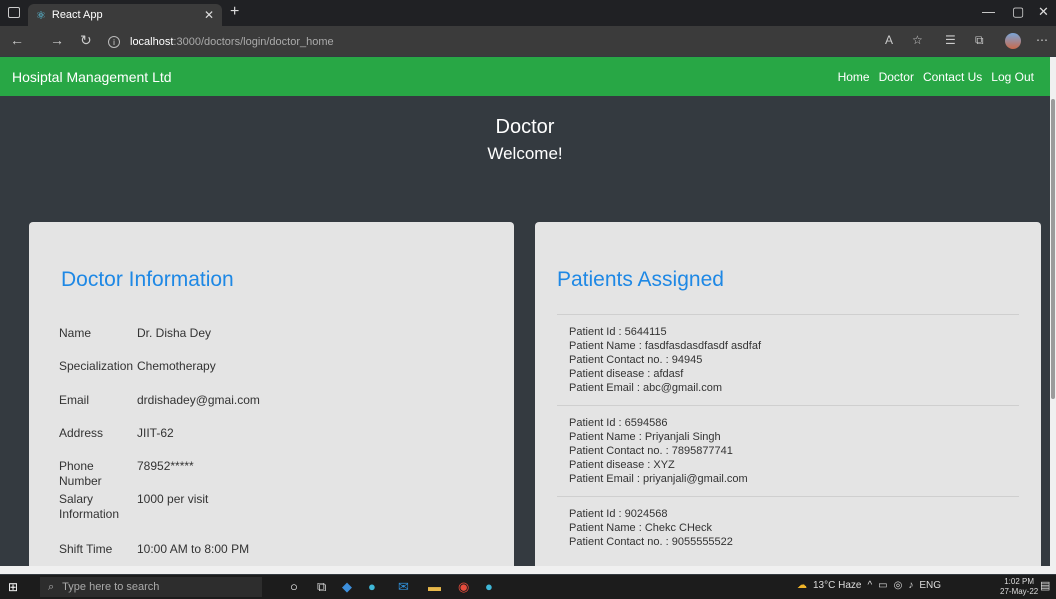 The width and height of the screenshot is (1056, 599). Describe the element at coordinates (14, 12) in the screenshot. I see `tab-actions-icon` at that location.